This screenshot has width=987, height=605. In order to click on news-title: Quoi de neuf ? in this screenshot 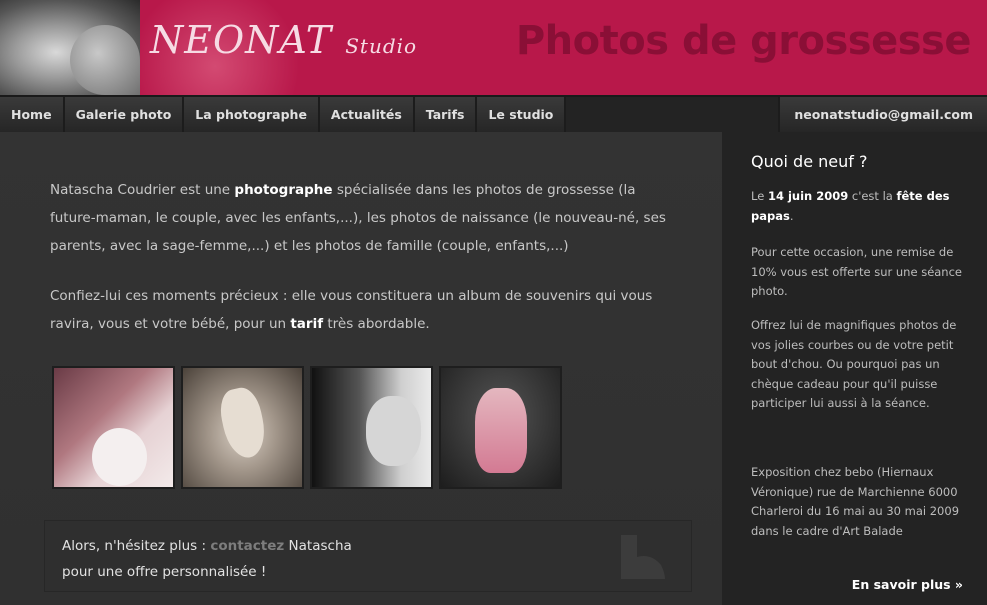, I will do `click(809, 161)`.